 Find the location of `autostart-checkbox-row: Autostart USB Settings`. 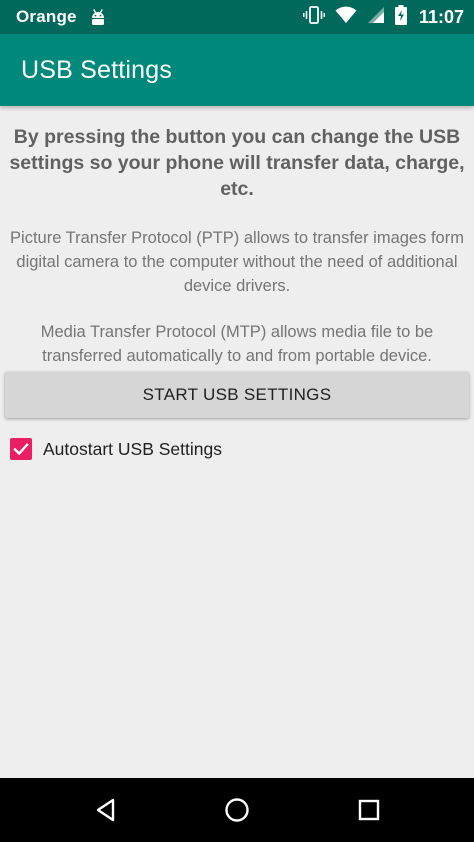

autostart-checkbox-row: Autostart USB Settings is located at coordinates (116, 449).